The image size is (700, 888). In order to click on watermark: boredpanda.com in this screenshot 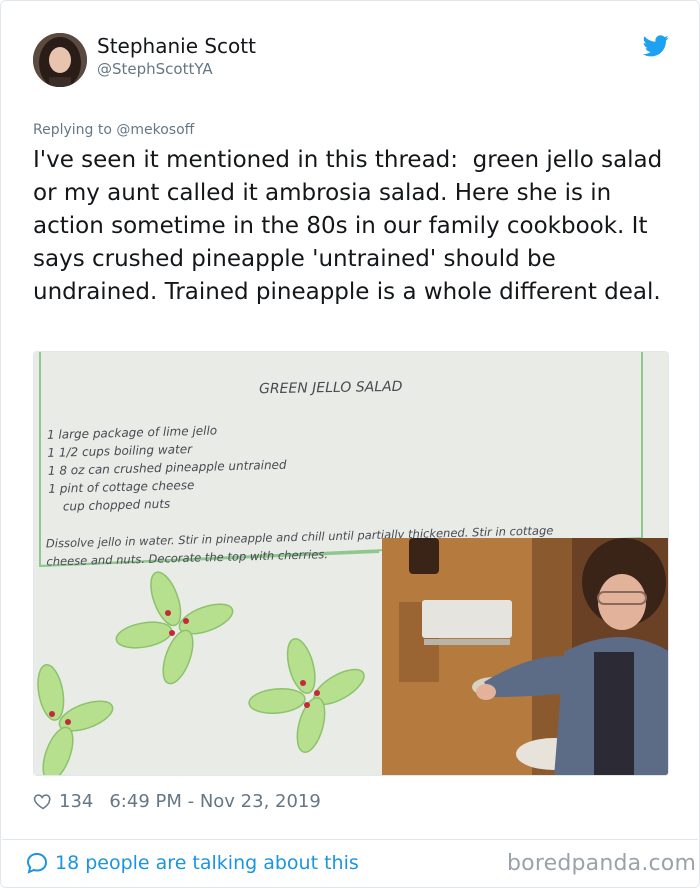, I will do `click(602, 863)`.